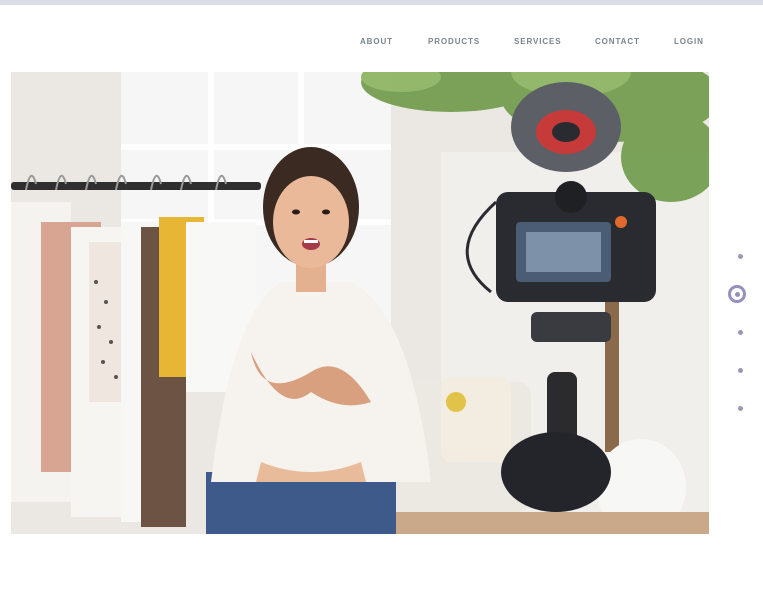  I want to click on slider-pagination, so click(740, 332).